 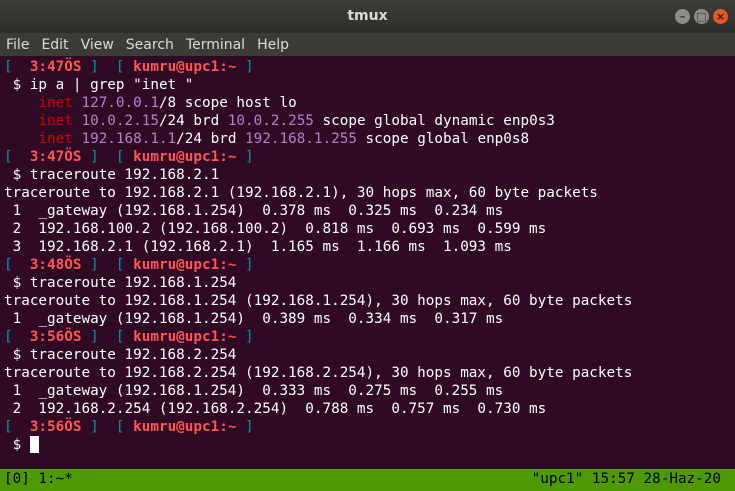 What do you see at coordinates (116, 175) in the screenshot?
I see `command-line: $ traceroute 192.168.2.1` at bounding box center [116, 175].